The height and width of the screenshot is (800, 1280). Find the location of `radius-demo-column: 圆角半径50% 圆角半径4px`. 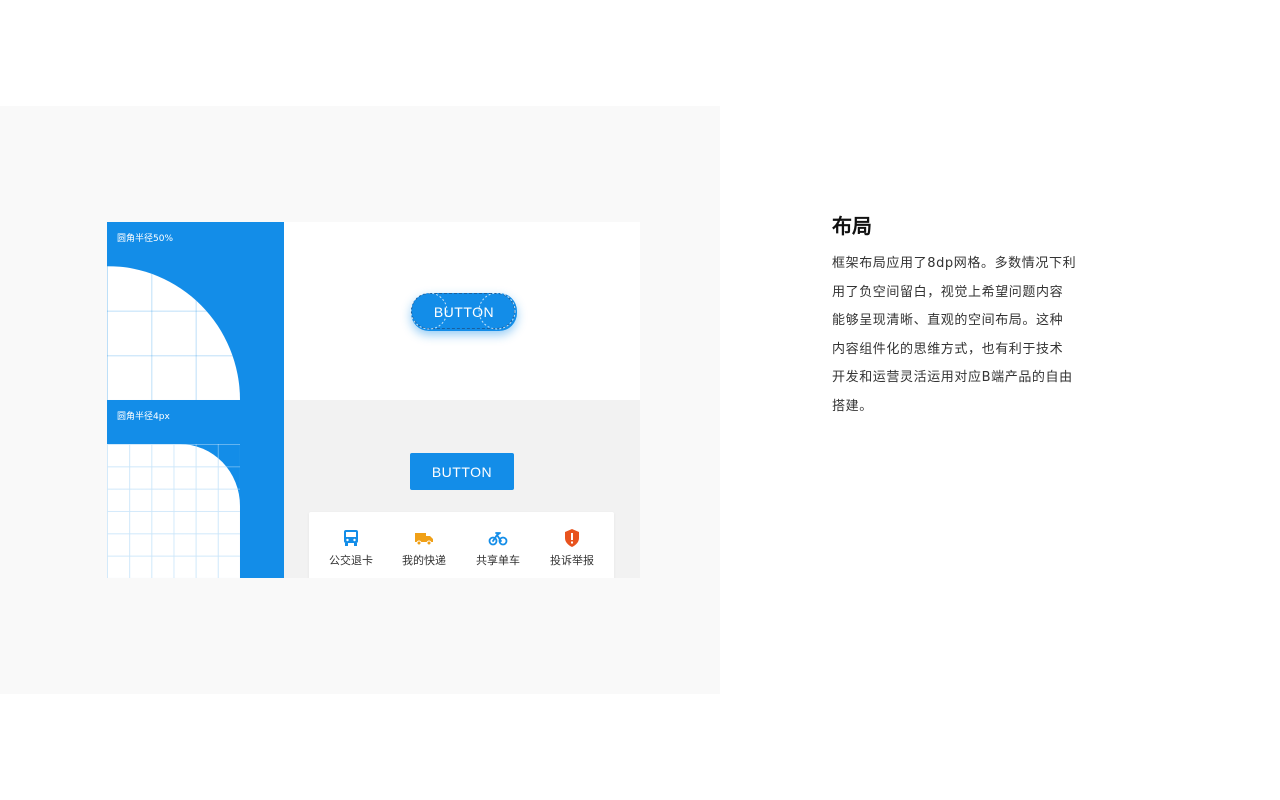

radius-demo-column: 圆角半径50% 圆角半径4px is located at coordinates (195, 400).